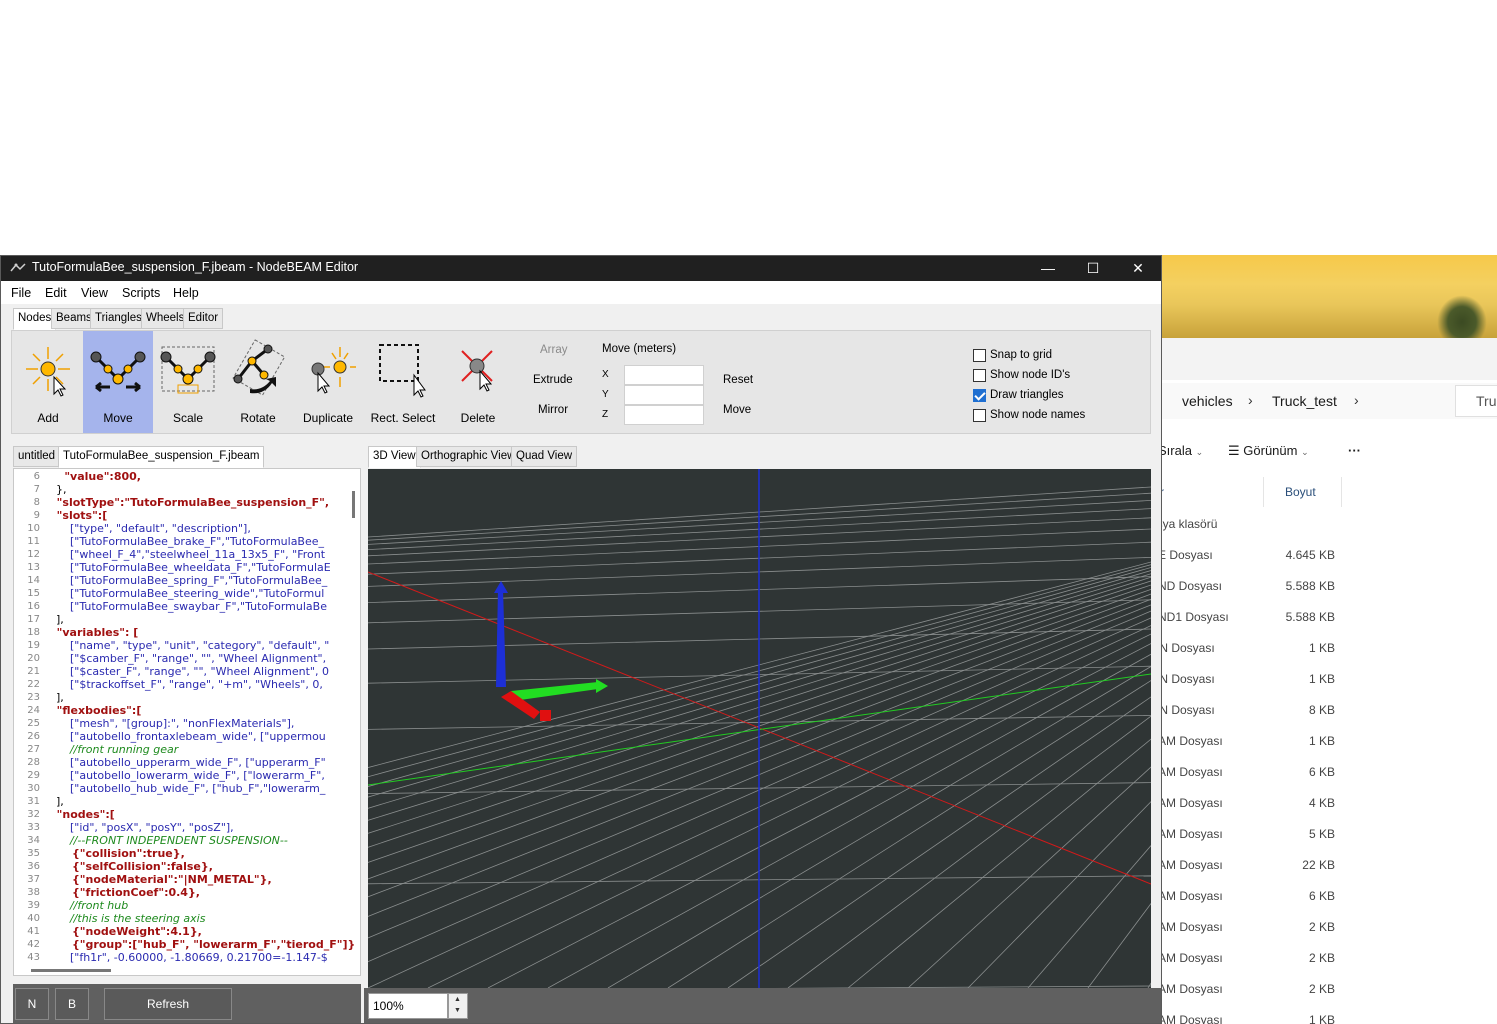  I want to click on tab-triangles: Triangles, so click(118, 318).